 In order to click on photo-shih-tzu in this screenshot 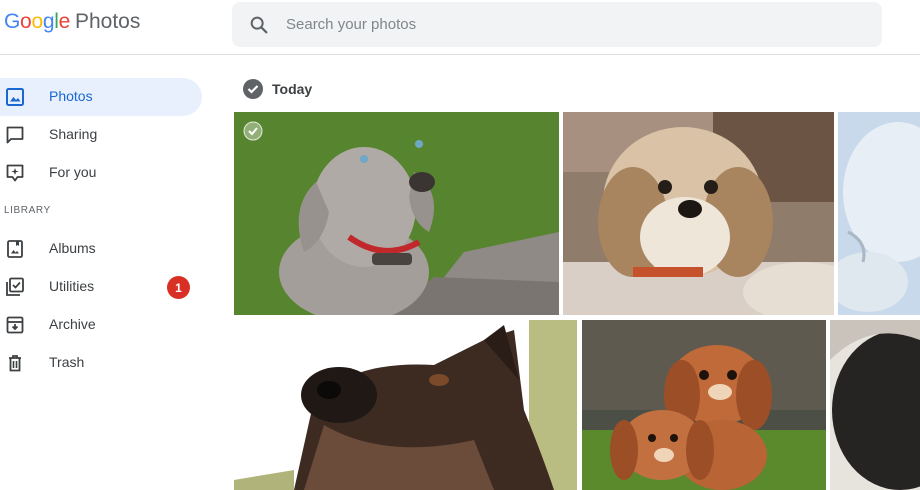, I will do `click(698, 213)`.